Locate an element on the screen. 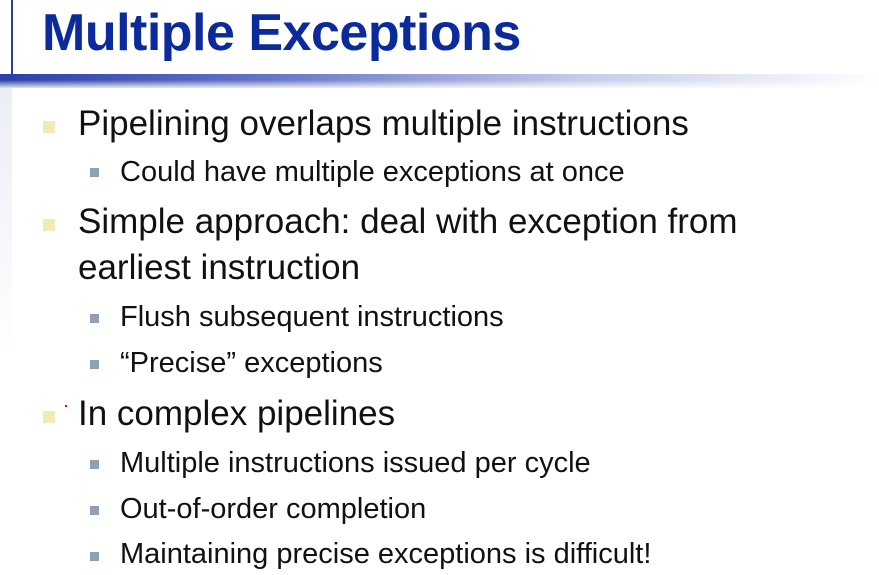  bullet-item-line-2: earliest instruction is located at coordinates (219, 267).